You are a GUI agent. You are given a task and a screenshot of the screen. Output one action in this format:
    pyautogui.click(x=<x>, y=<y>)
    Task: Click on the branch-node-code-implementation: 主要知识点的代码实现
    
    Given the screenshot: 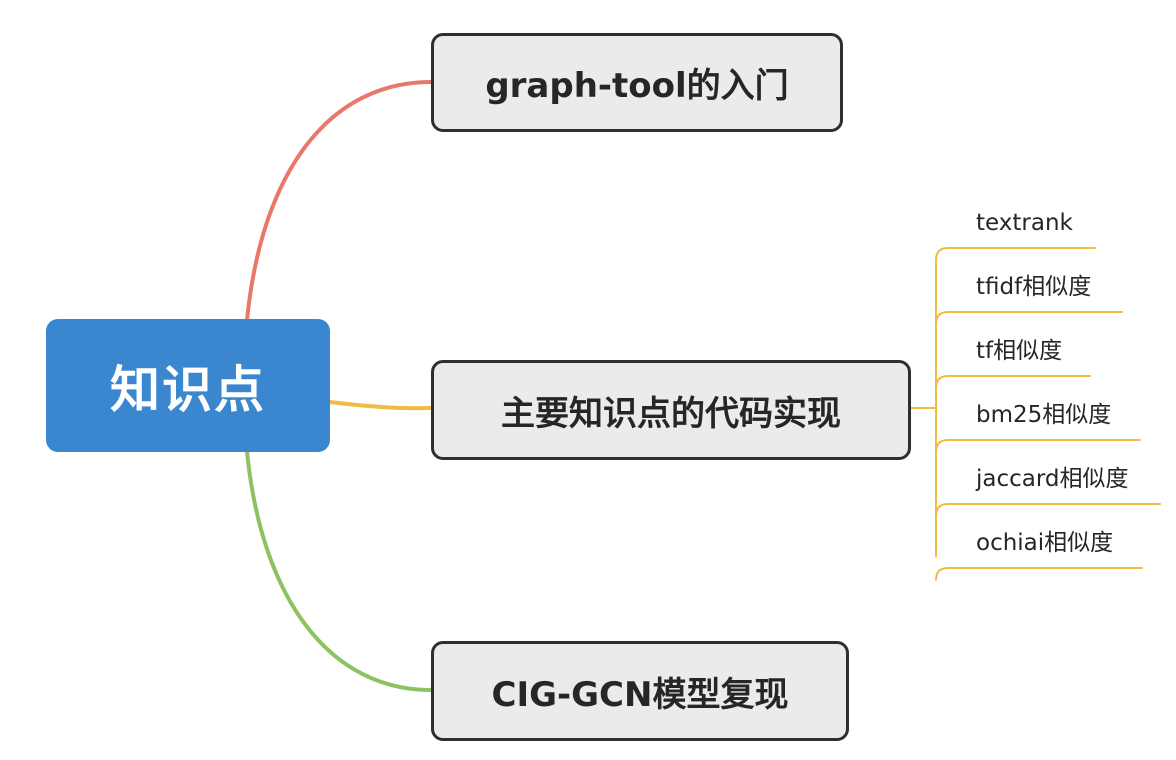 What is the action you would take?
    pyautogui.click(x=671, y=410)
    